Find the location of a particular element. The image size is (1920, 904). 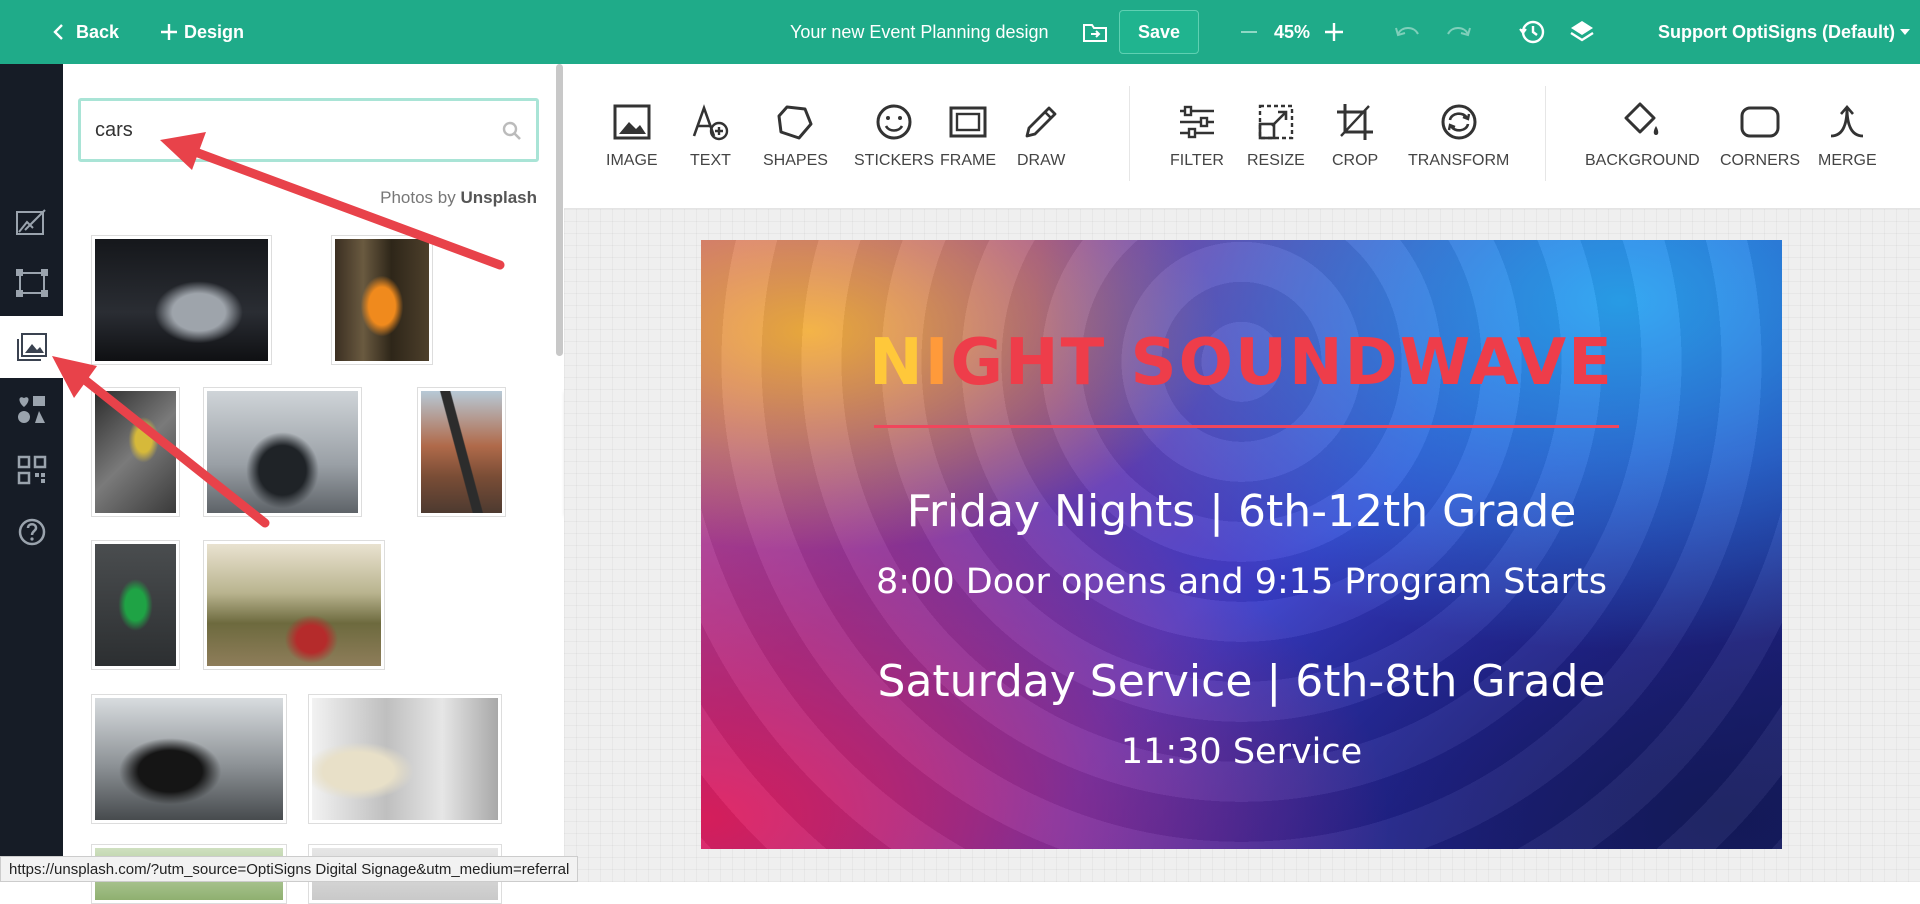

tool-image: IMAGE is located at coordinates (632, 136).